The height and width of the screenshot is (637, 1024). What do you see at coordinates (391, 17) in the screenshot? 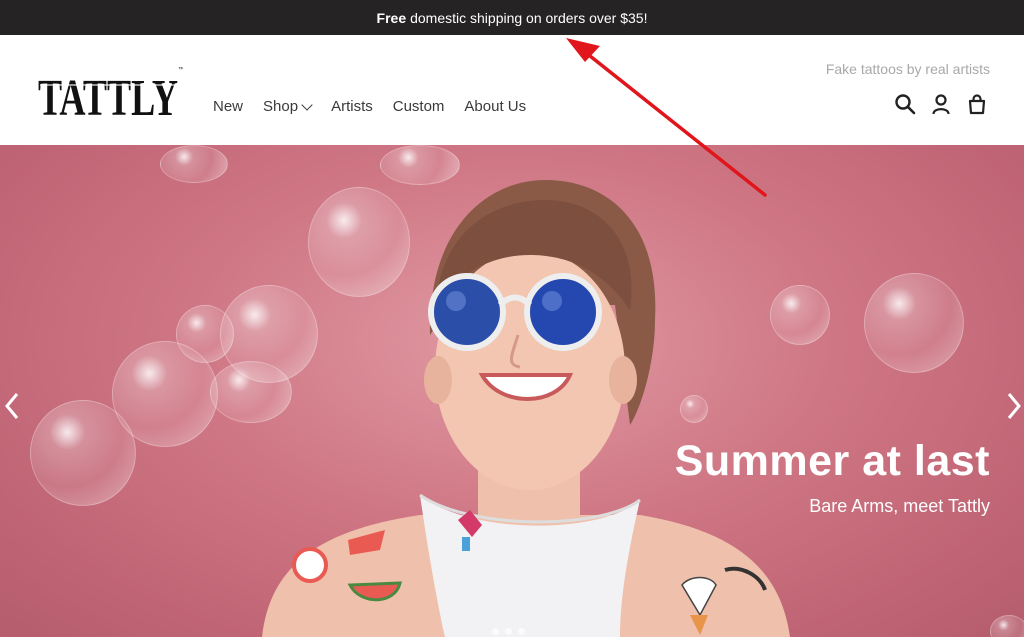
I see `announcement-bold: Free` at bounding box center [391, 17].